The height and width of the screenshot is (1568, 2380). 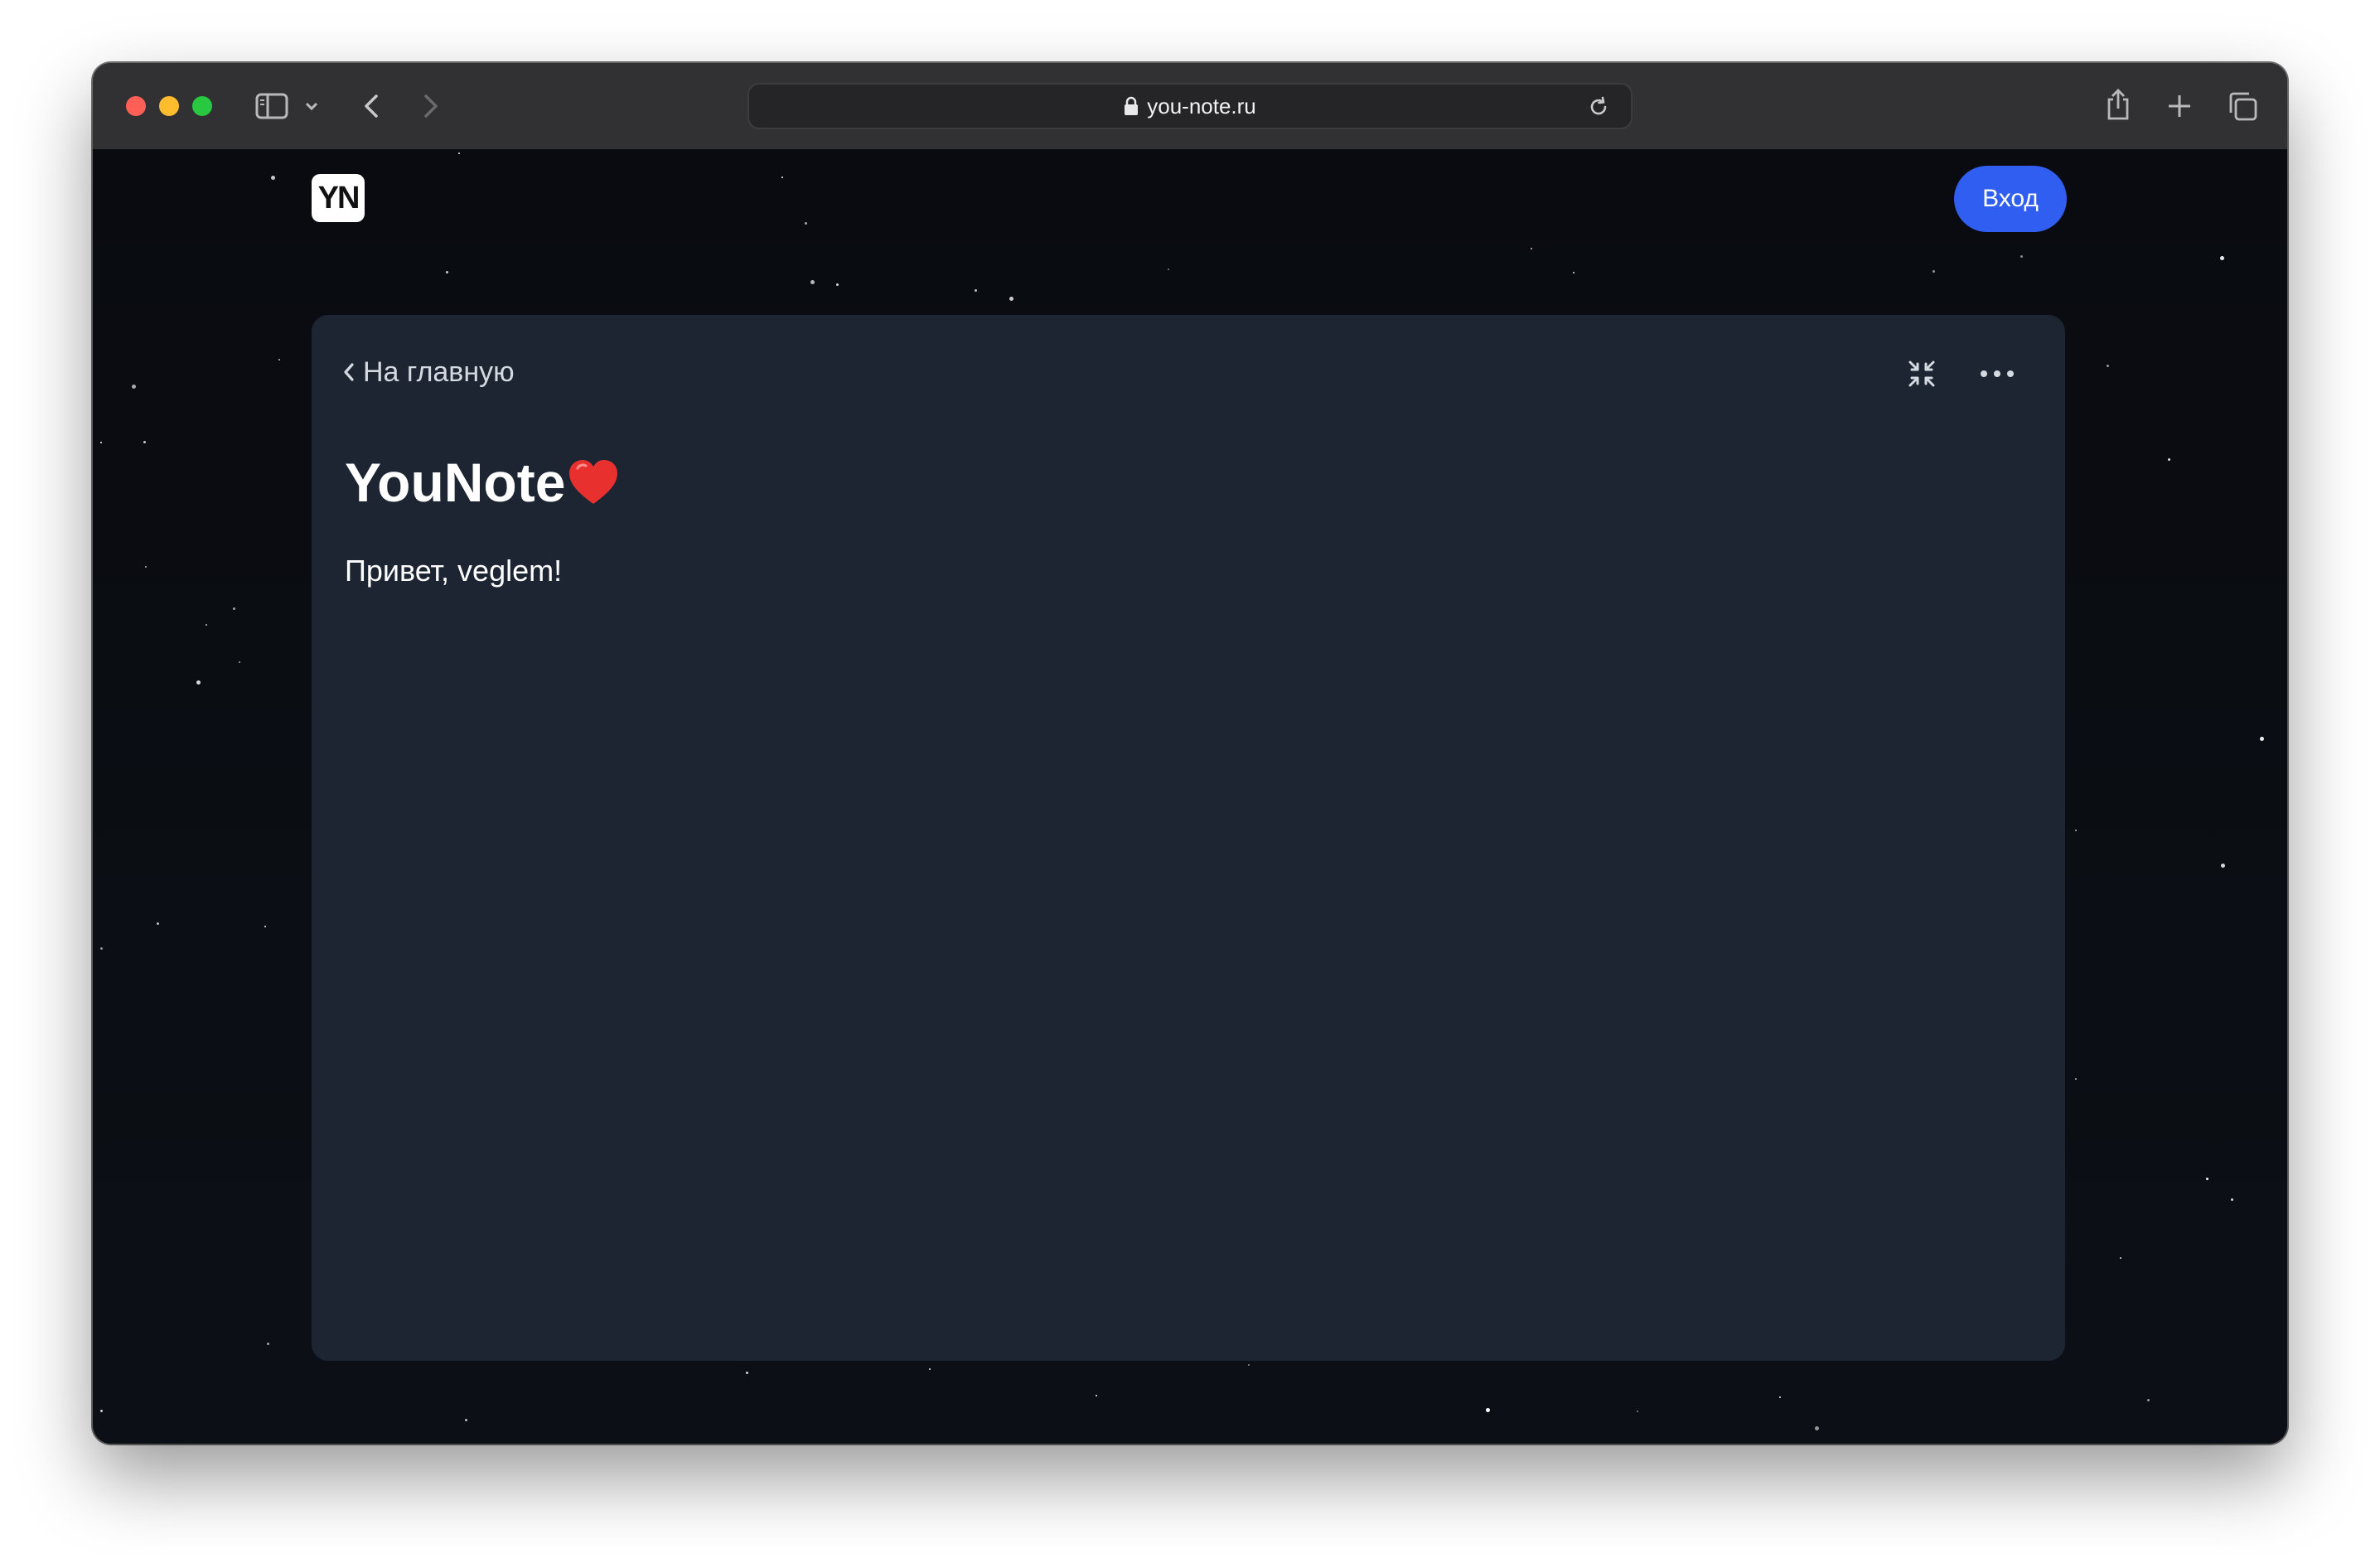 I want to click on heart-icon, so click(x=593, y=482).